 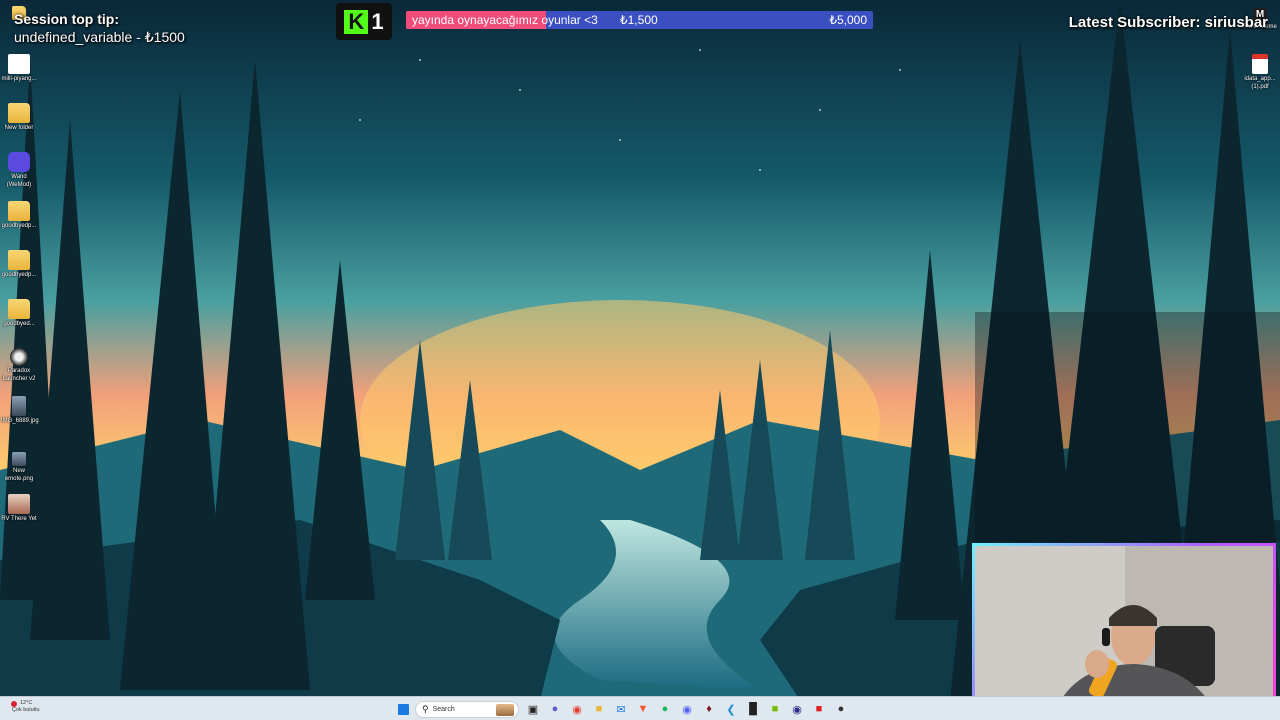 What do you see at coordinates (709, 709) in the screenshot?
I see `game-icon: ♦` at bounding box center [709, 709].